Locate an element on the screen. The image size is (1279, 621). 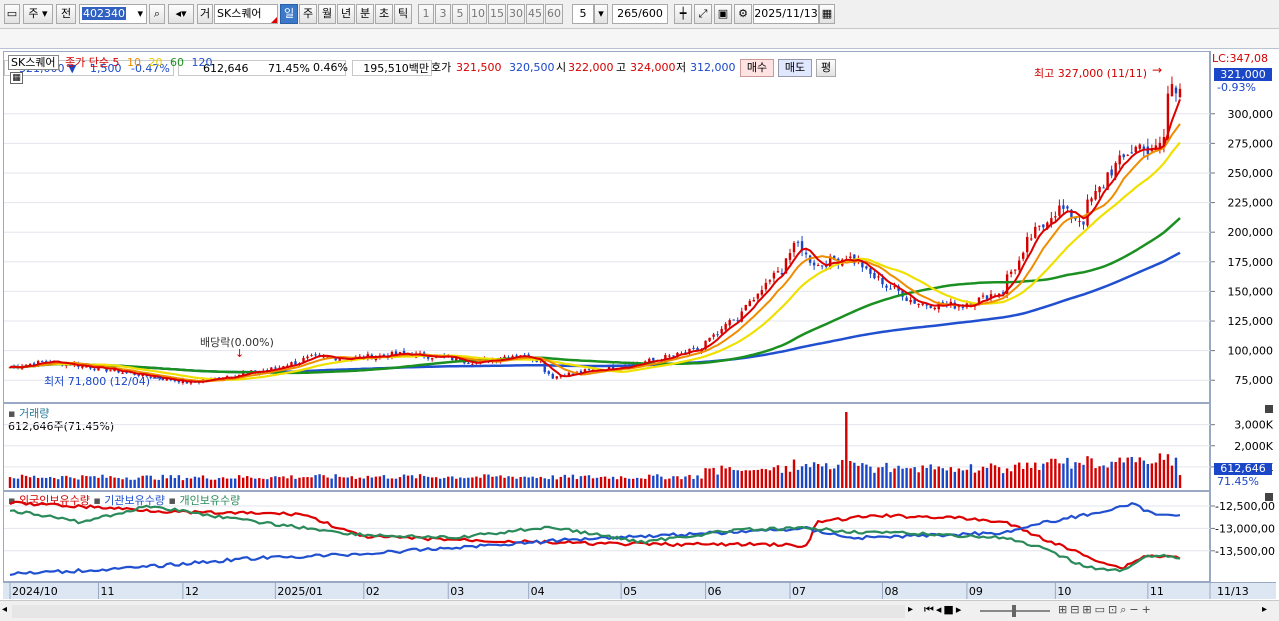
high-marker: 최고 327,000 (11/11) is located at coordinates (1091, 73).